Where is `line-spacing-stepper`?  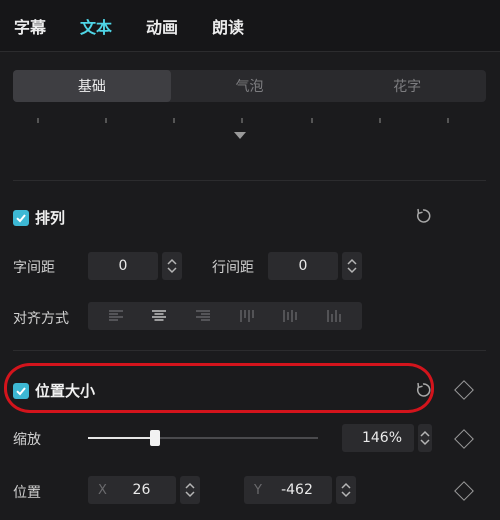 line-spacing-stepper is located at coordinates (352, 266).